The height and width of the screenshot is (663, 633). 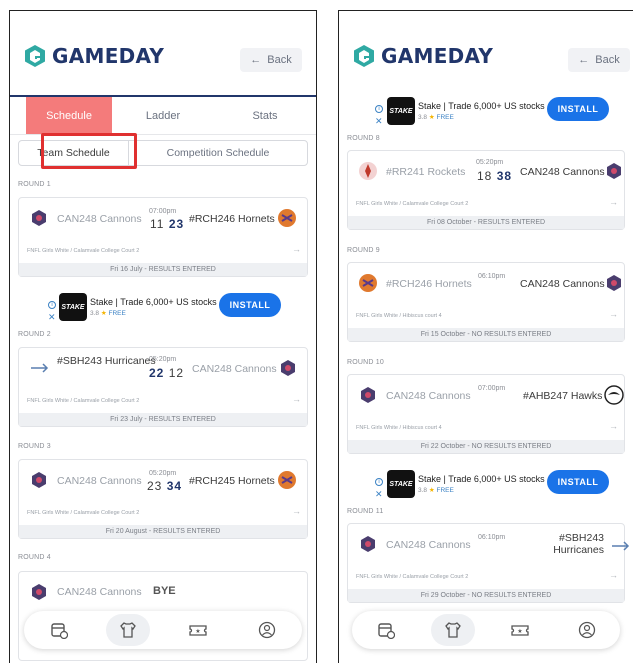 What do you see at coordinates (621, 546) in the screenshot?
I see `hurricanes-crest-icon` at bounding box center [621, 546].